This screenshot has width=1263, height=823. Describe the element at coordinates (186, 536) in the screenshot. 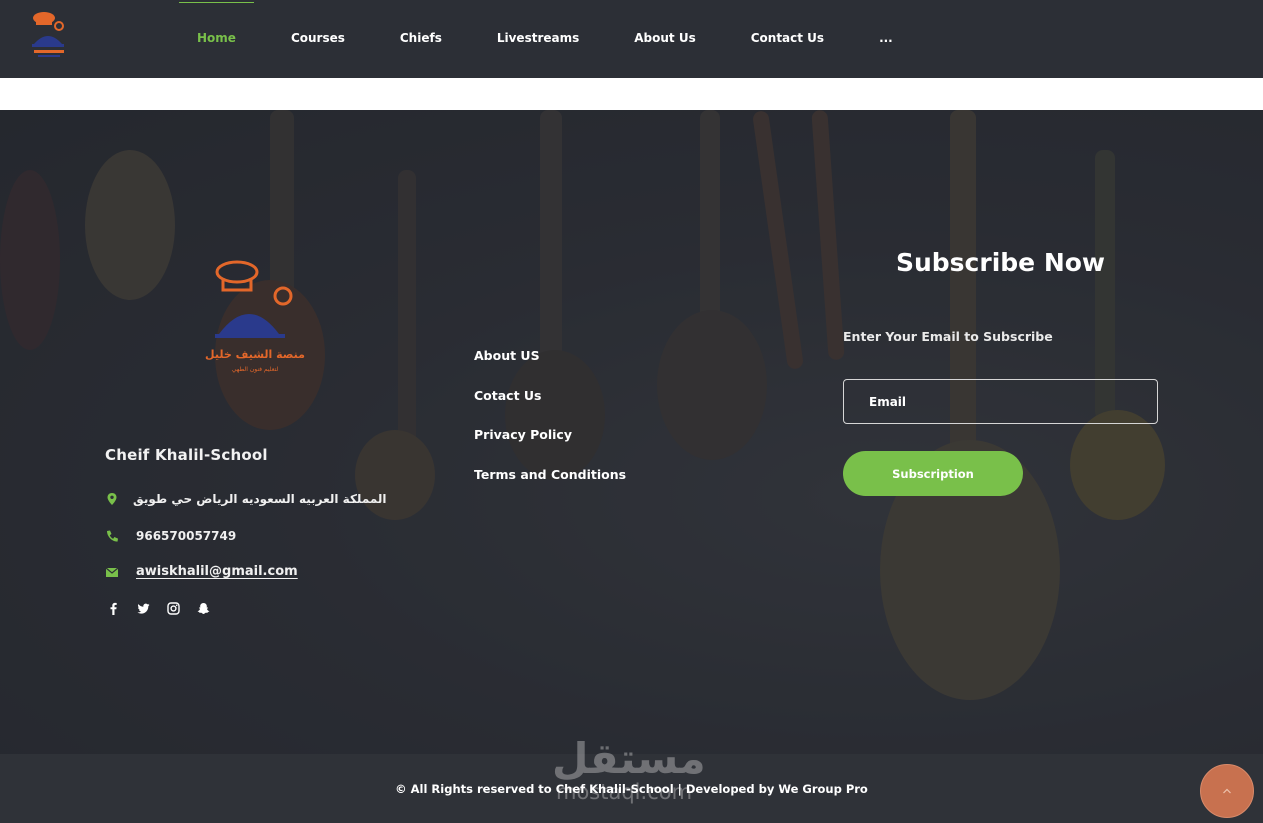

I see `phone-text: 966570057749` at that location.